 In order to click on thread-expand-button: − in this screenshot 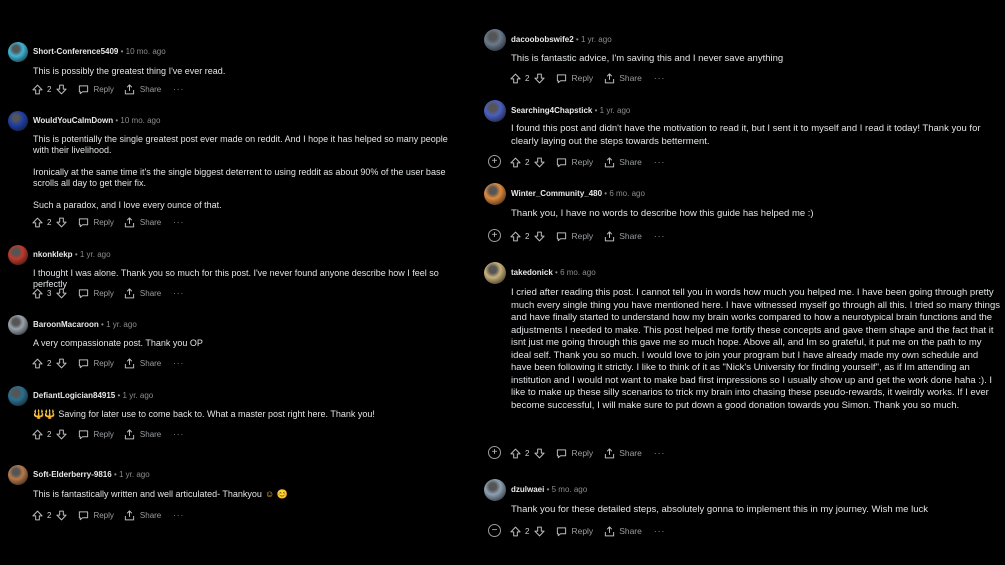, I will do `click(494, 530)`.